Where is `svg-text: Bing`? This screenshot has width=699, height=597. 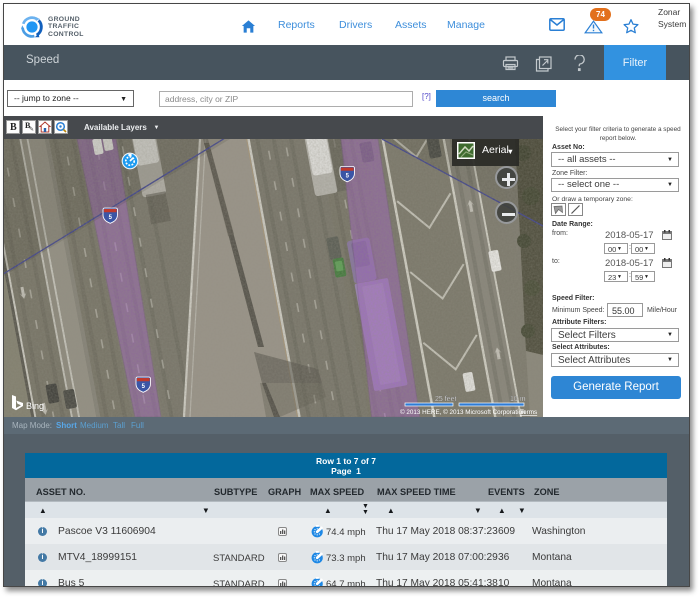
svg-text: Bing is located at coordinates (35, 406).